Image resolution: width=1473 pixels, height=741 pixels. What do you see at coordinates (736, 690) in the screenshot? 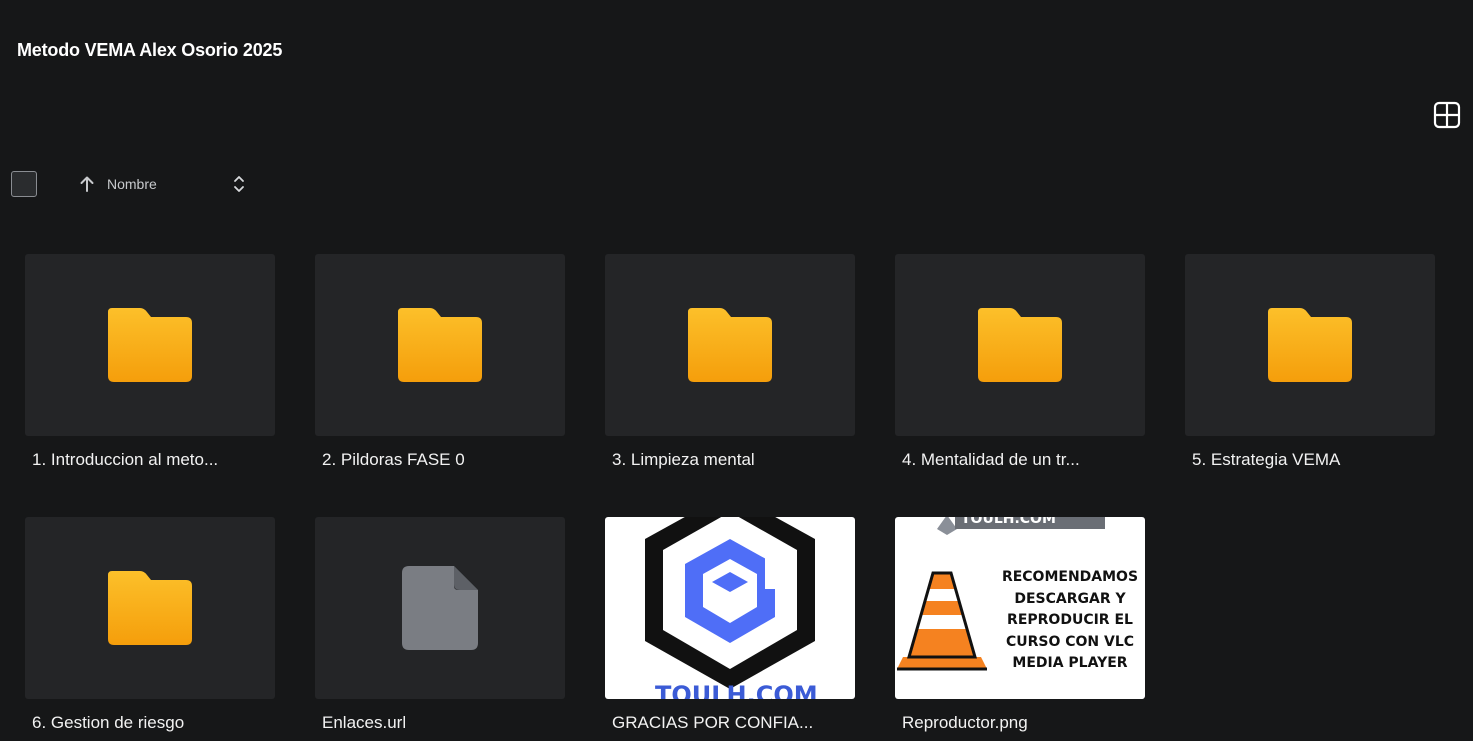
I see `thumb-brand-text: TOULH.COM` at bounding box center [736, 690].